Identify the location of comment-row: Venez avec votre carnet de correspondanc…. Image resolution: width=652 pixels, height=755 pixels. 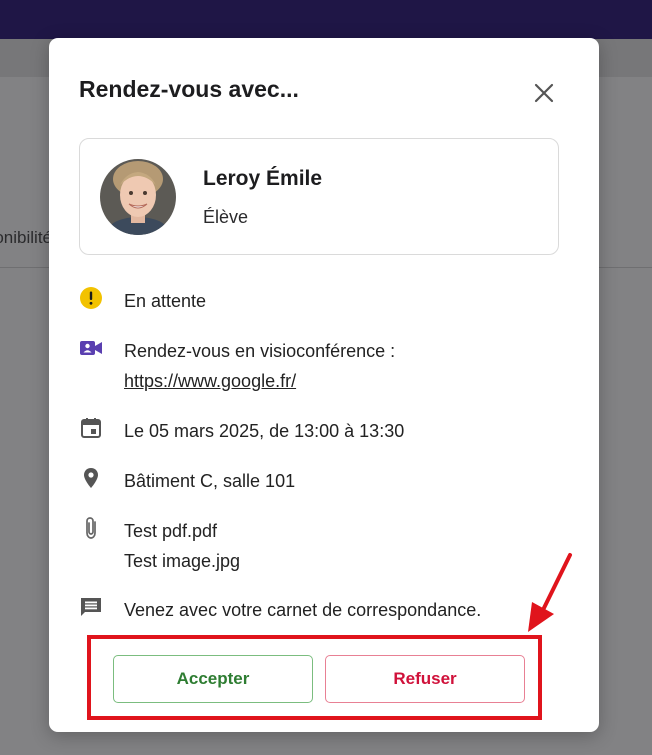
(319, 610).